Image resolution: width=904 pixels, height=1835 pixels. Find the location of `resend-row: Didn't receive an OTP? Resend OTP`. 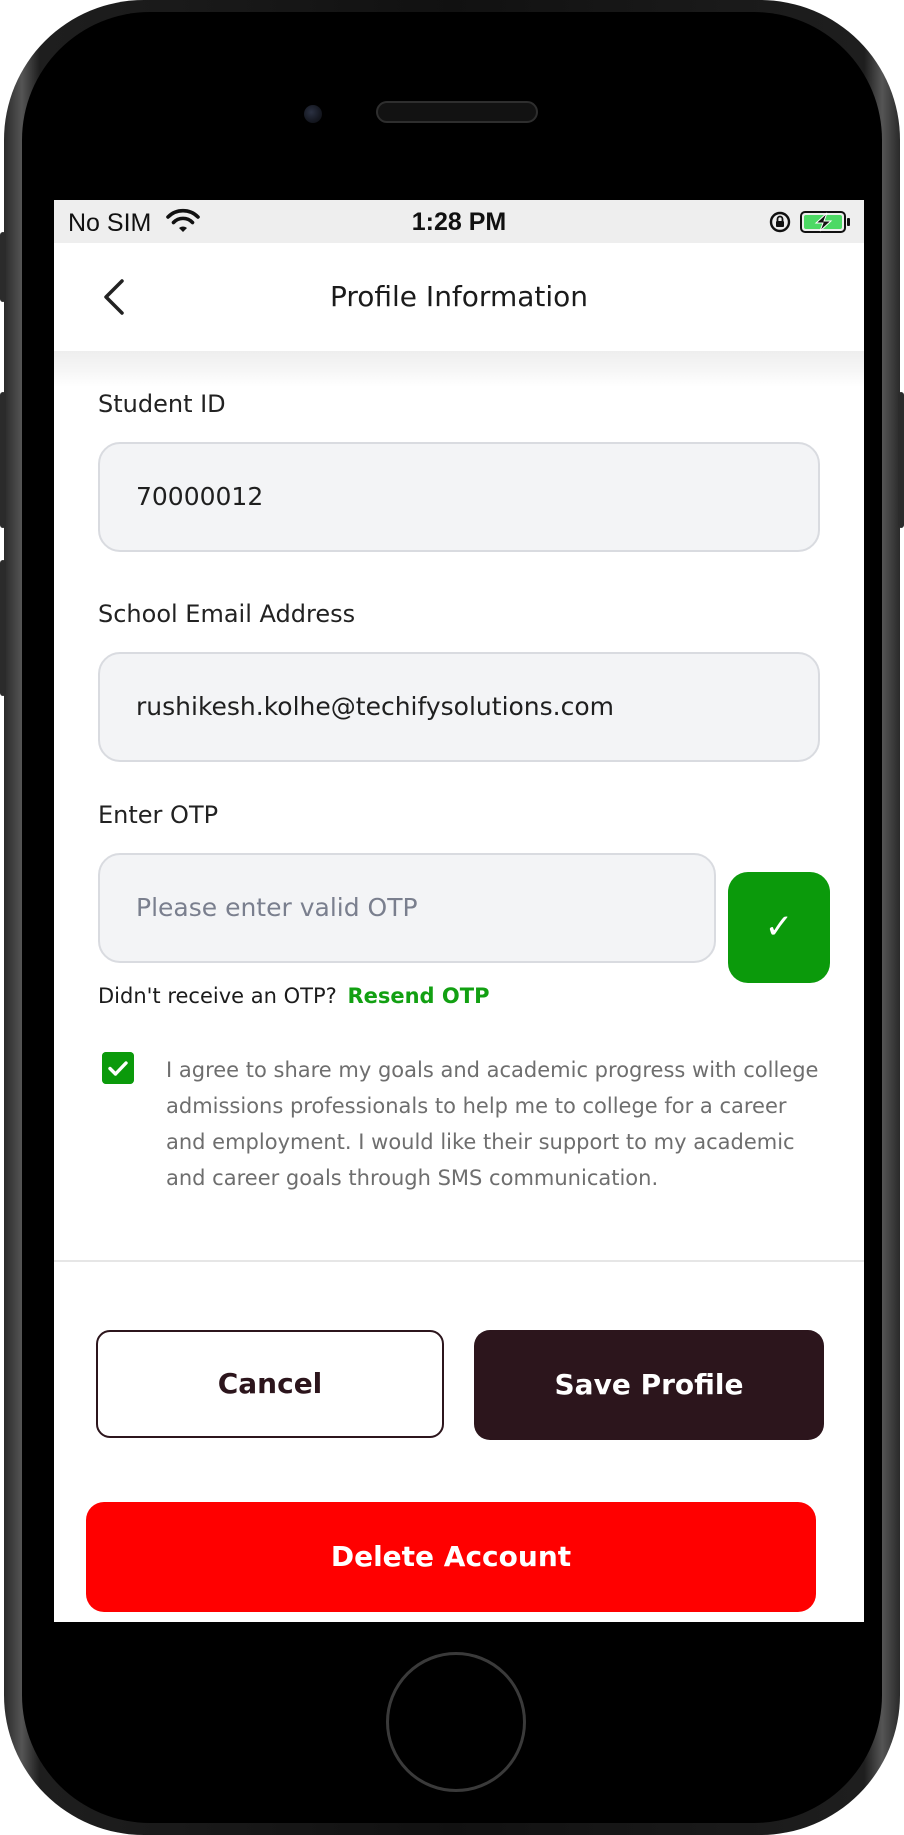

resend-row: Didn't receive an OTP? Resend OTP is located at coordinates (293, 996).